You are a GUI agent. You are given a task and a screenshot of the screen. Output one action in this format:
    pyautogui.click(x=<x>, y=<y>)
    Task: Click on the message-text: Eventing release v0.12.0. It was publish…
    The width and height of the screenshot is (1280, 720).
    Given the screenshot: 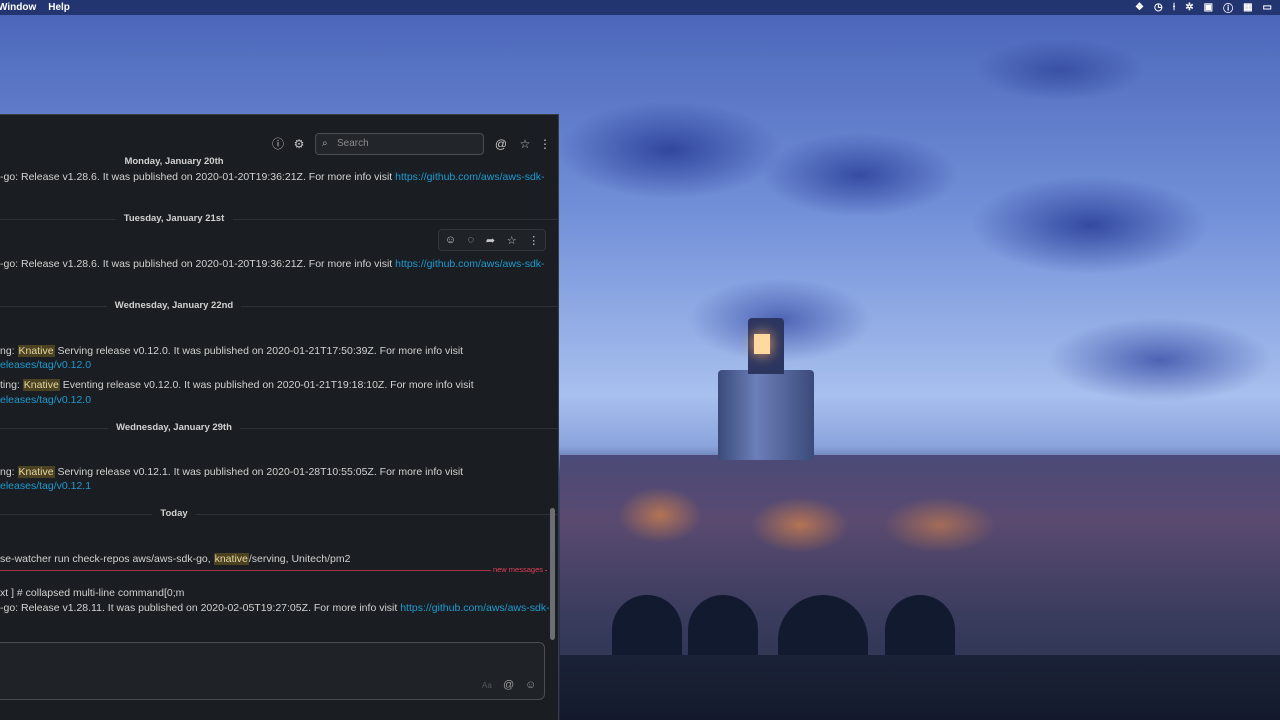 What is the action you would take?
    pyautogui.click(x=266, y=385)
    